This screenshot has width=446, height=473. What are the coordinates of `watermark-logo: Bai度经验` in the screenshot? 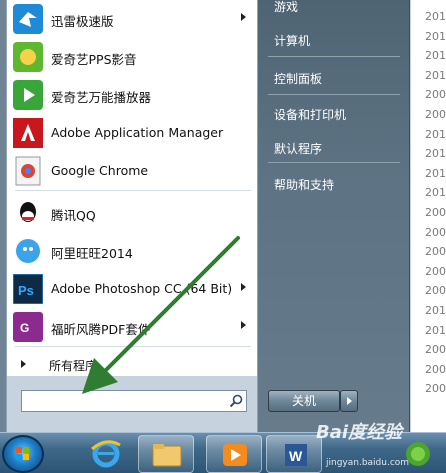 It's located at (359, 432).